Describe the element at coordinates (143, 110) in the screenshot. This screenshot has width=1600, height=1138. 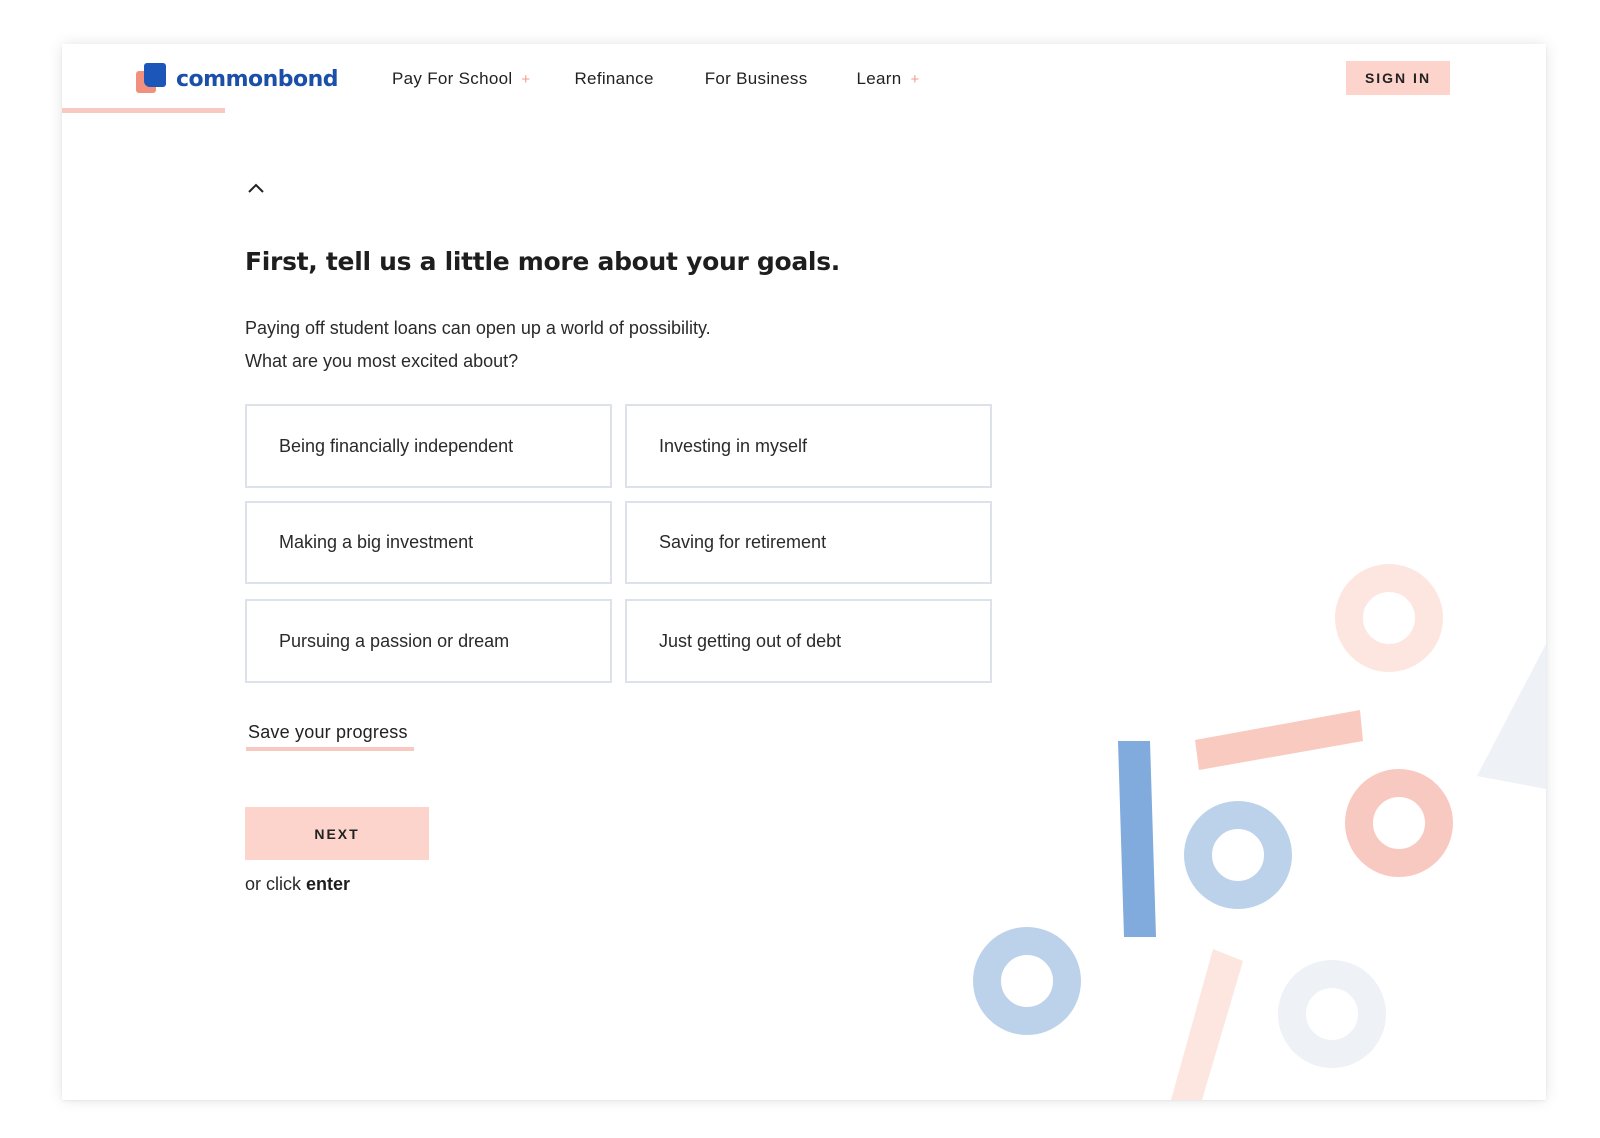
I see `form-progress-bar` at that location.